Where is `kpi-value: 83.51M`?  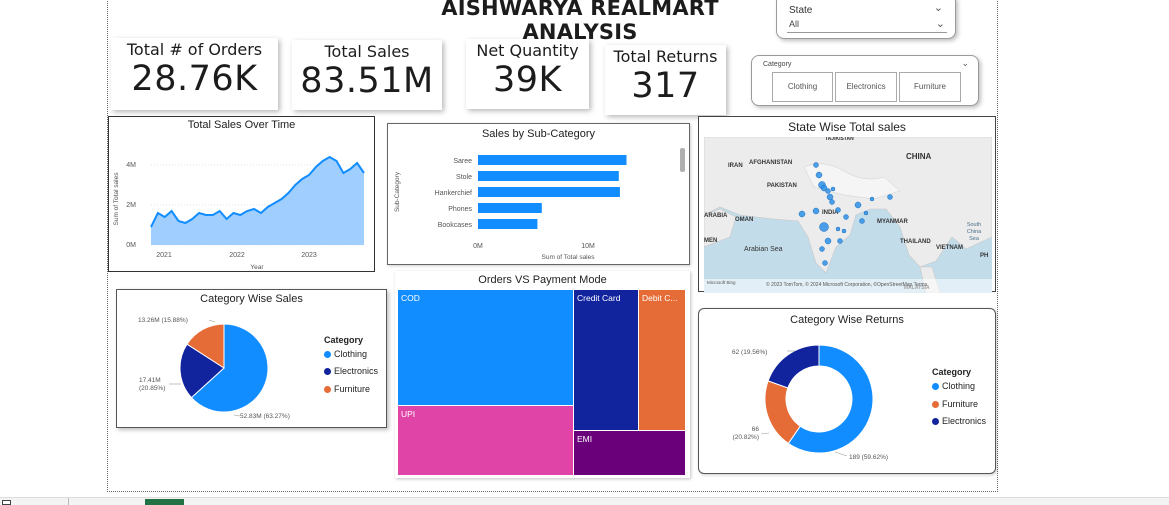 kpi-value: 83.51M is located at coordinates (367, 81).